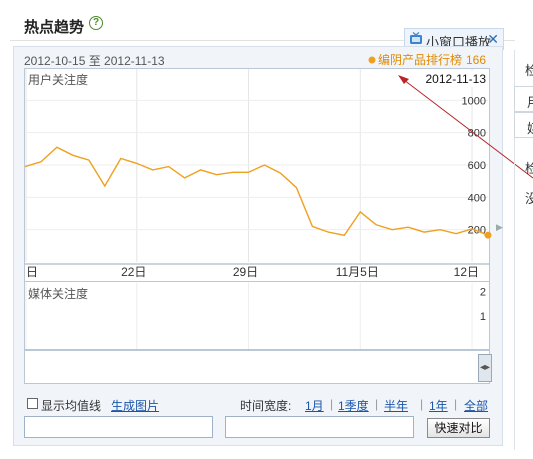 This screenshot has height=459, width=533. Describe the element at coordinates (266, 406) in the screenshot. I see `time-span-label: 时间宽度:` at that location.